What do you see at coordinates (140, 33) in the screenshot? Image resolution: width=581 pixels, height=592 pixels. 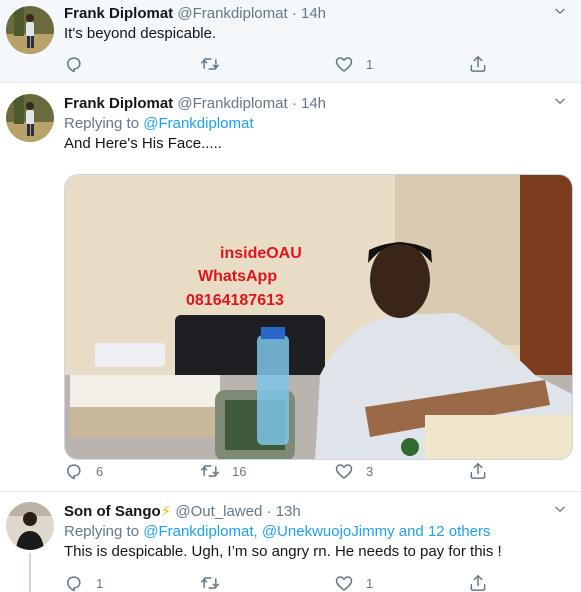 I see `tweet-text: It's beyond despicable.` at bounding box center [140, 33].